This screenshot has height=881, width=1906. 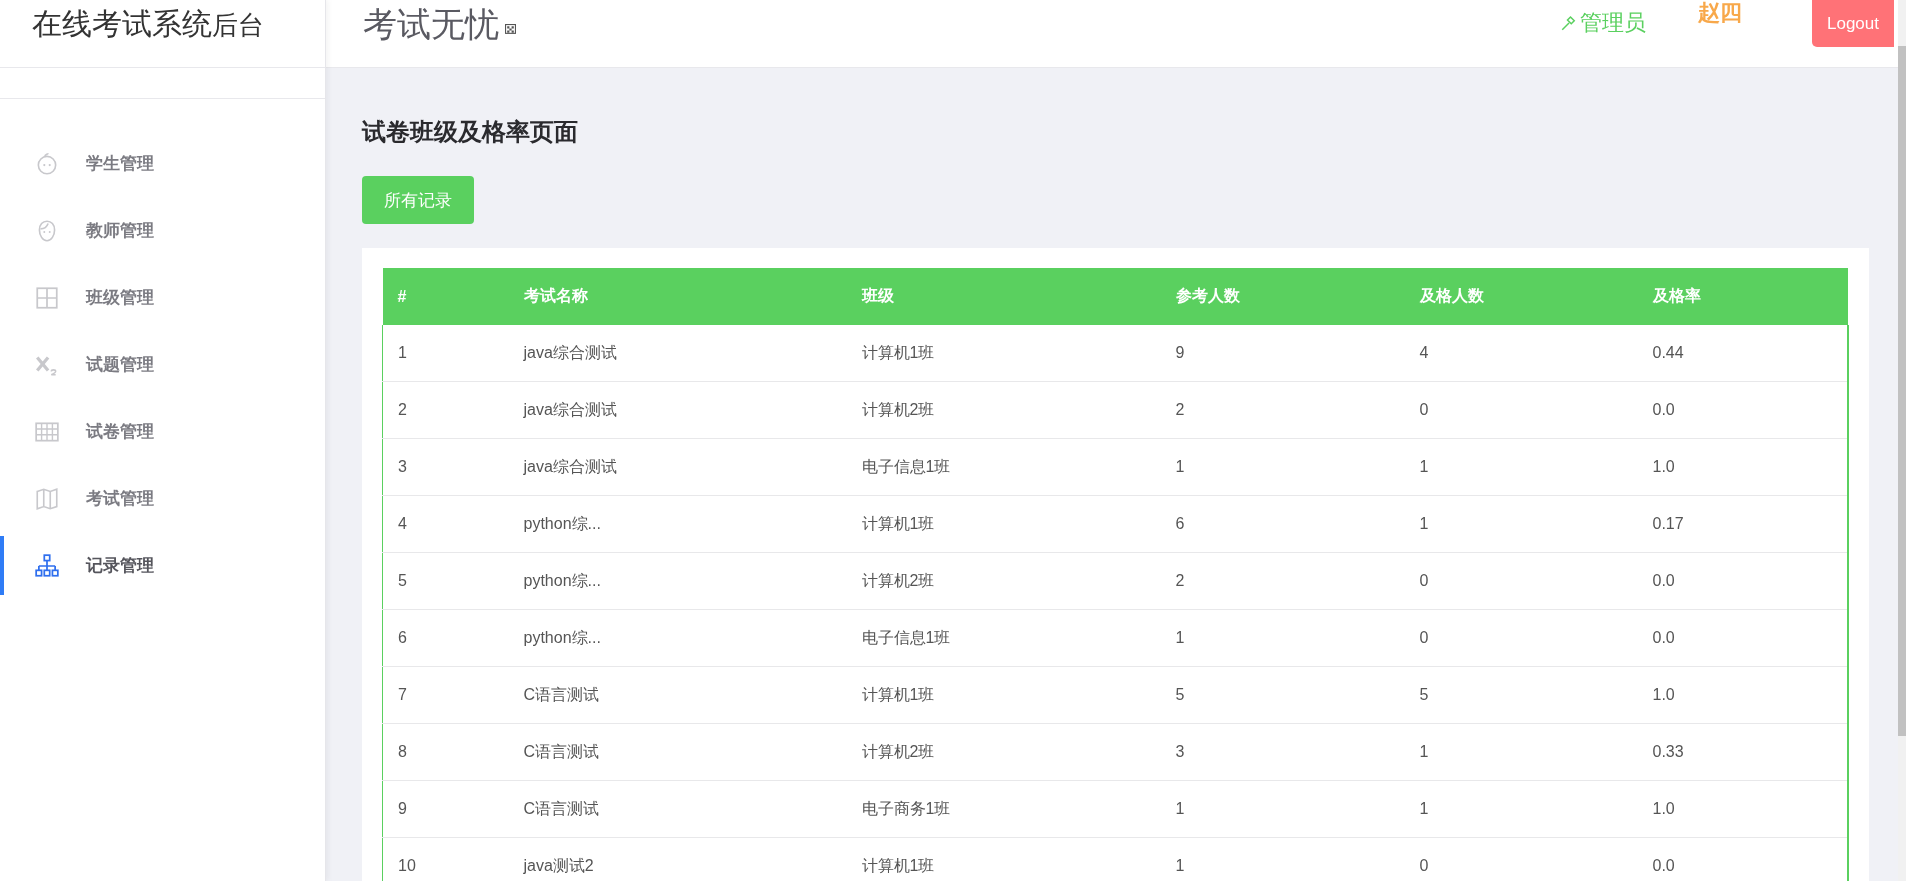 What do you see at coordinates (1742, 296) in the screenshot?
I see `column-header: 及格率` at bounding box center [1742, 296].